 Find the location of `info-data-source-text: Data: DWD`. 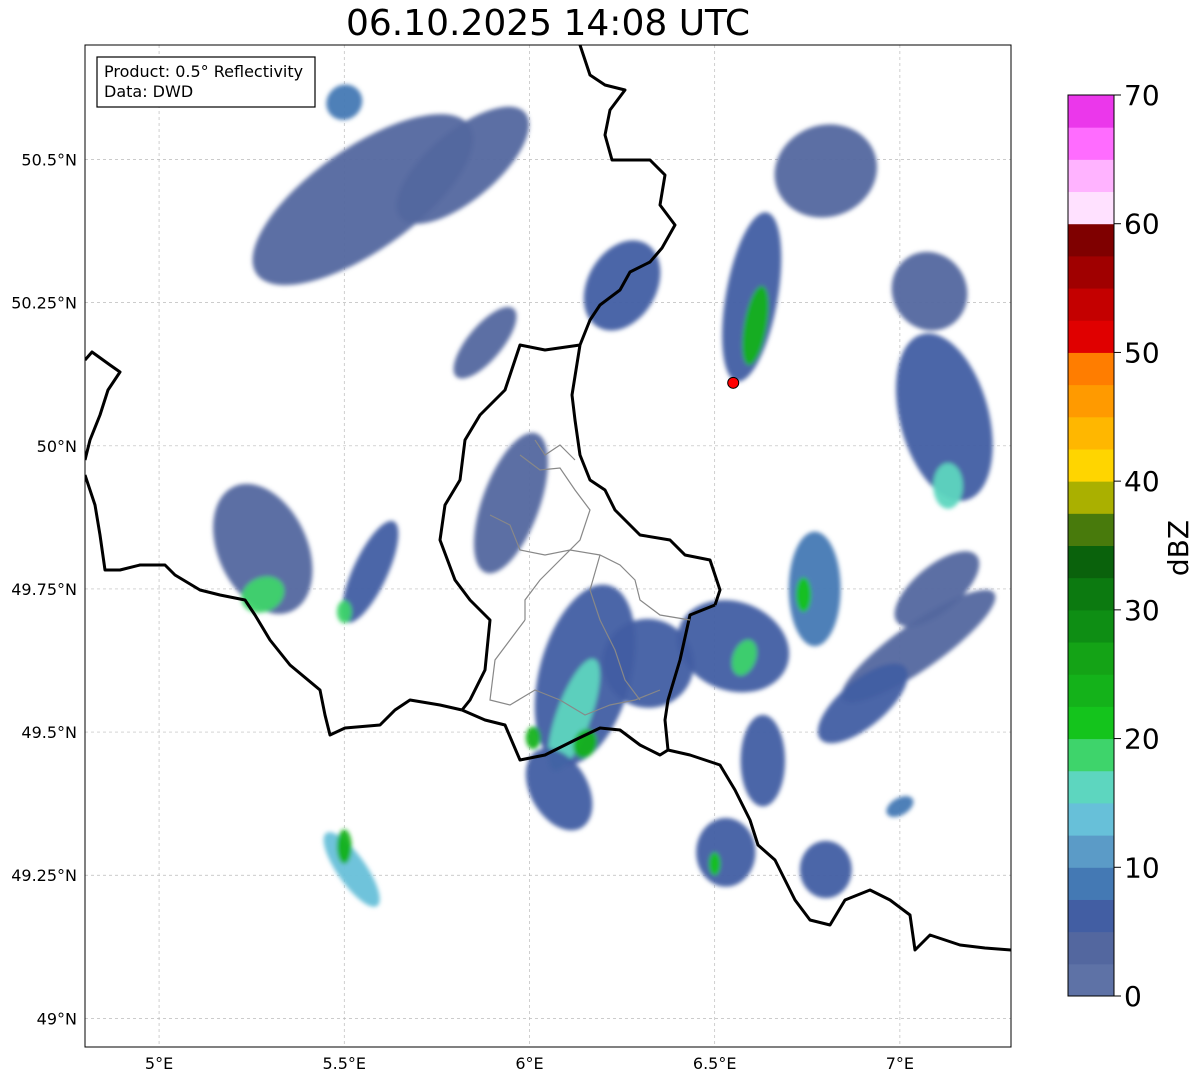

info-data-source-text: Data: DWD is located at coordinates (148, 91).